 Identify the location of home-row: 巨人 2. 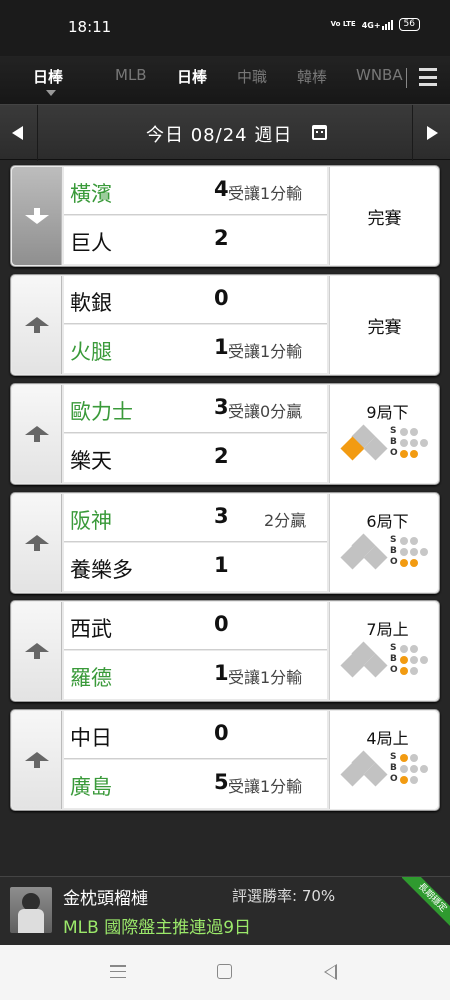
(195, 240).